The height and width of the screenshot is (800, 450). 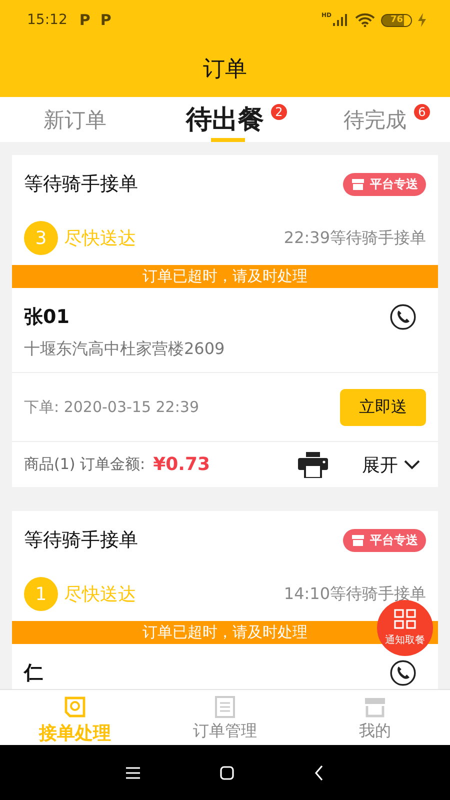 What do you see at coordinates (279, 112) in the screenshot?
I see `count-badge: 2` at bounding box center [279, 112].